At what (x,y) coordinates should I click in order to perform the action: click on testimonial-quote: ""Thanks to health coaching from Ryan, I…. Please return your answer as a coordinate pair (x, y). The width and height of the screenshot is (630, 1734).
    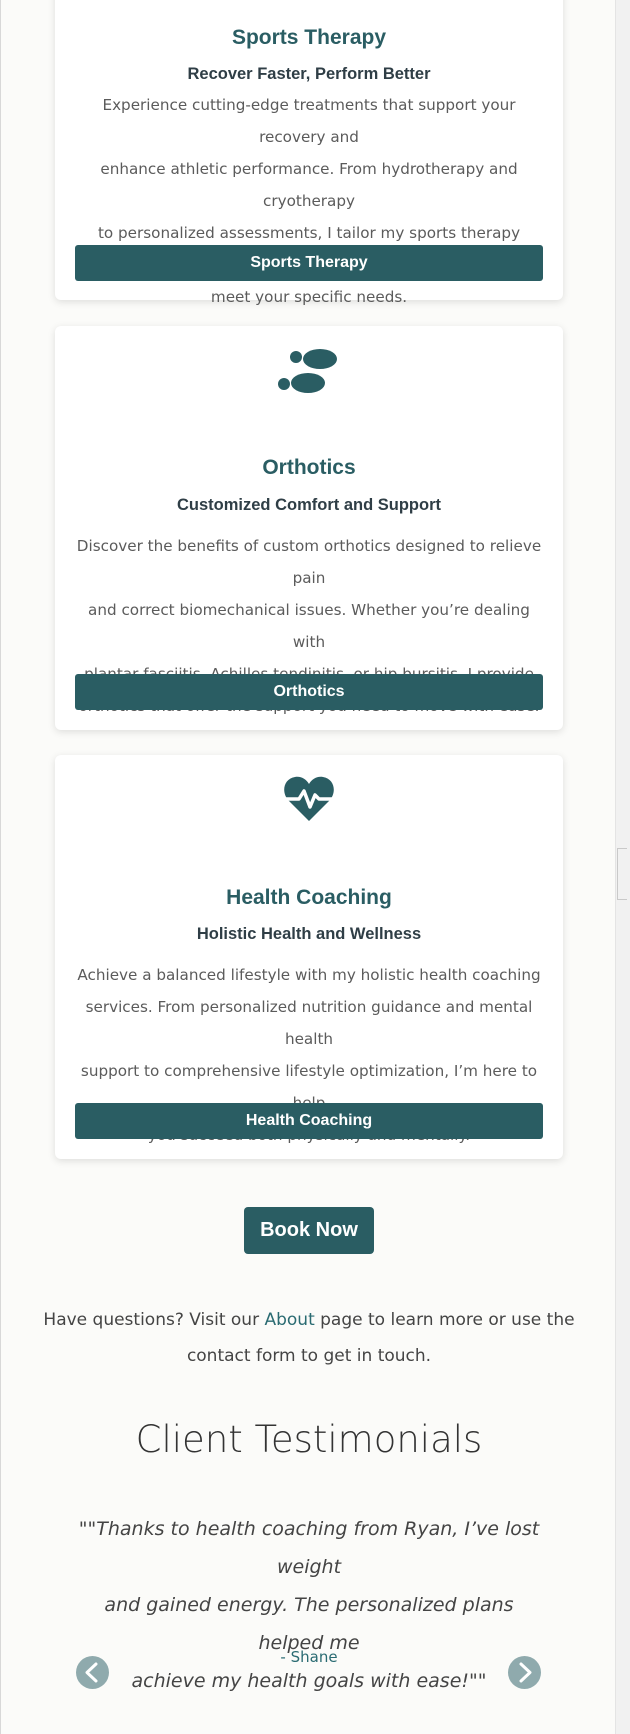
    Looking at the image, I should click on (309, 1605).